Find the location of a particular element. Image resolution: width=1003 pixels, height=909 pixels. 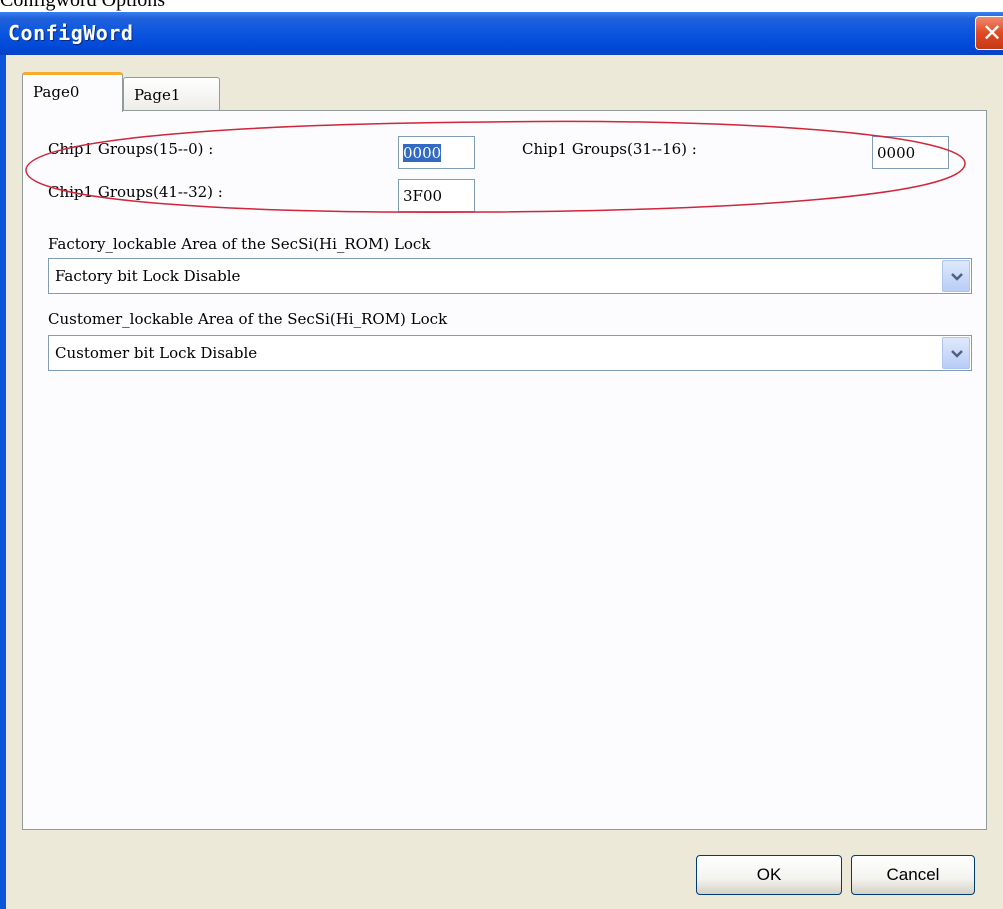

tab-page1: Page1 is located at coordinates (171, 95).